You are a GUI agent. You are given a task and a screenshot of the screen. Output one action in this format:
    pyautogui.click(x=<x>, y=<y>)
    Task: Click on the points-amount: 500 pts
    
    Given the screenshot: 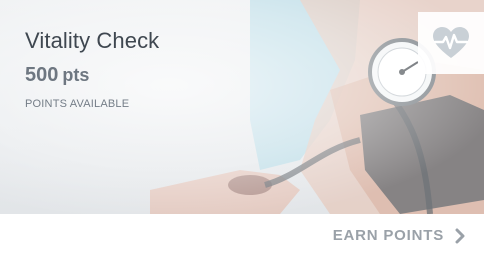 What is the action you would take?
    pyautogui.click(x=57, y=75)
    